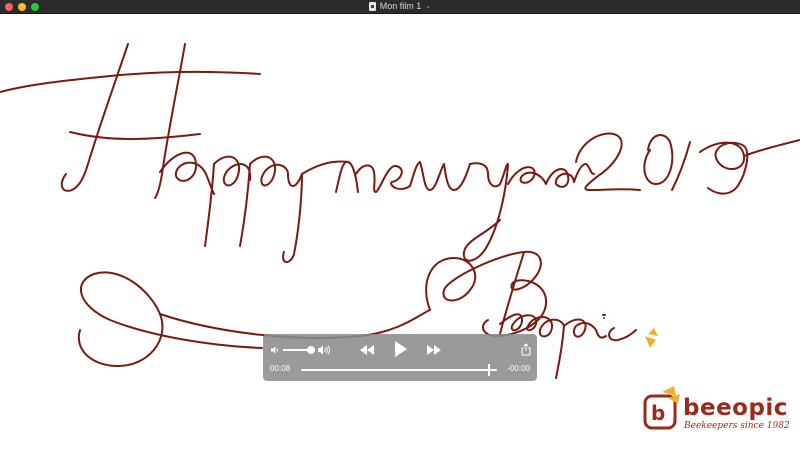  What do you see at coordinates (94, 117) in the screenshot?
I see `letter-h-left` at bounding box center [94, 117].